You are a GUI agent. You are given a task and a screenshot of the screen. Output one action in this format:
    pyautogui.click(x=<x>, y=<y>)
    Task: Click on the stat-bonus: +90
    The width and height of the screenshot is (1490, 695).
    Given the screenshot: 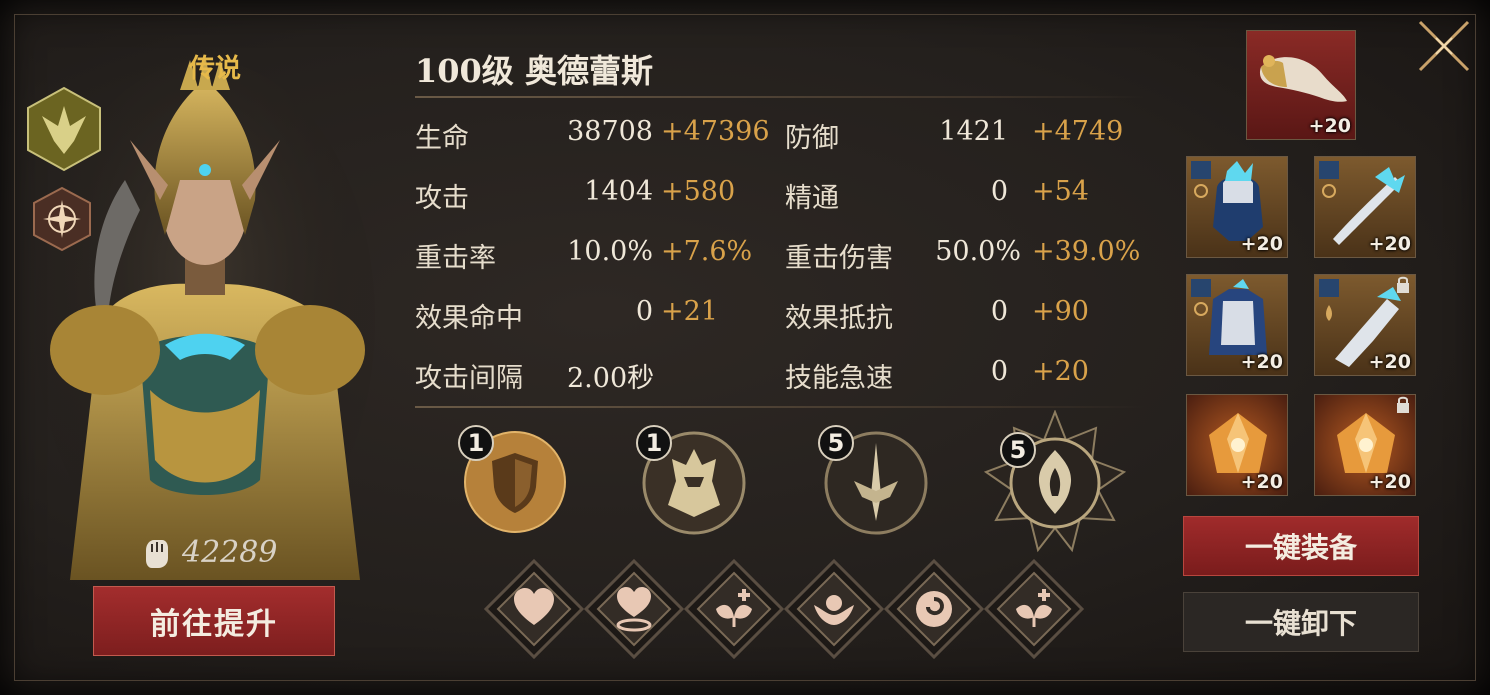 What is the action you would take?
    pyautogui.click(x=1060, y=311)
    